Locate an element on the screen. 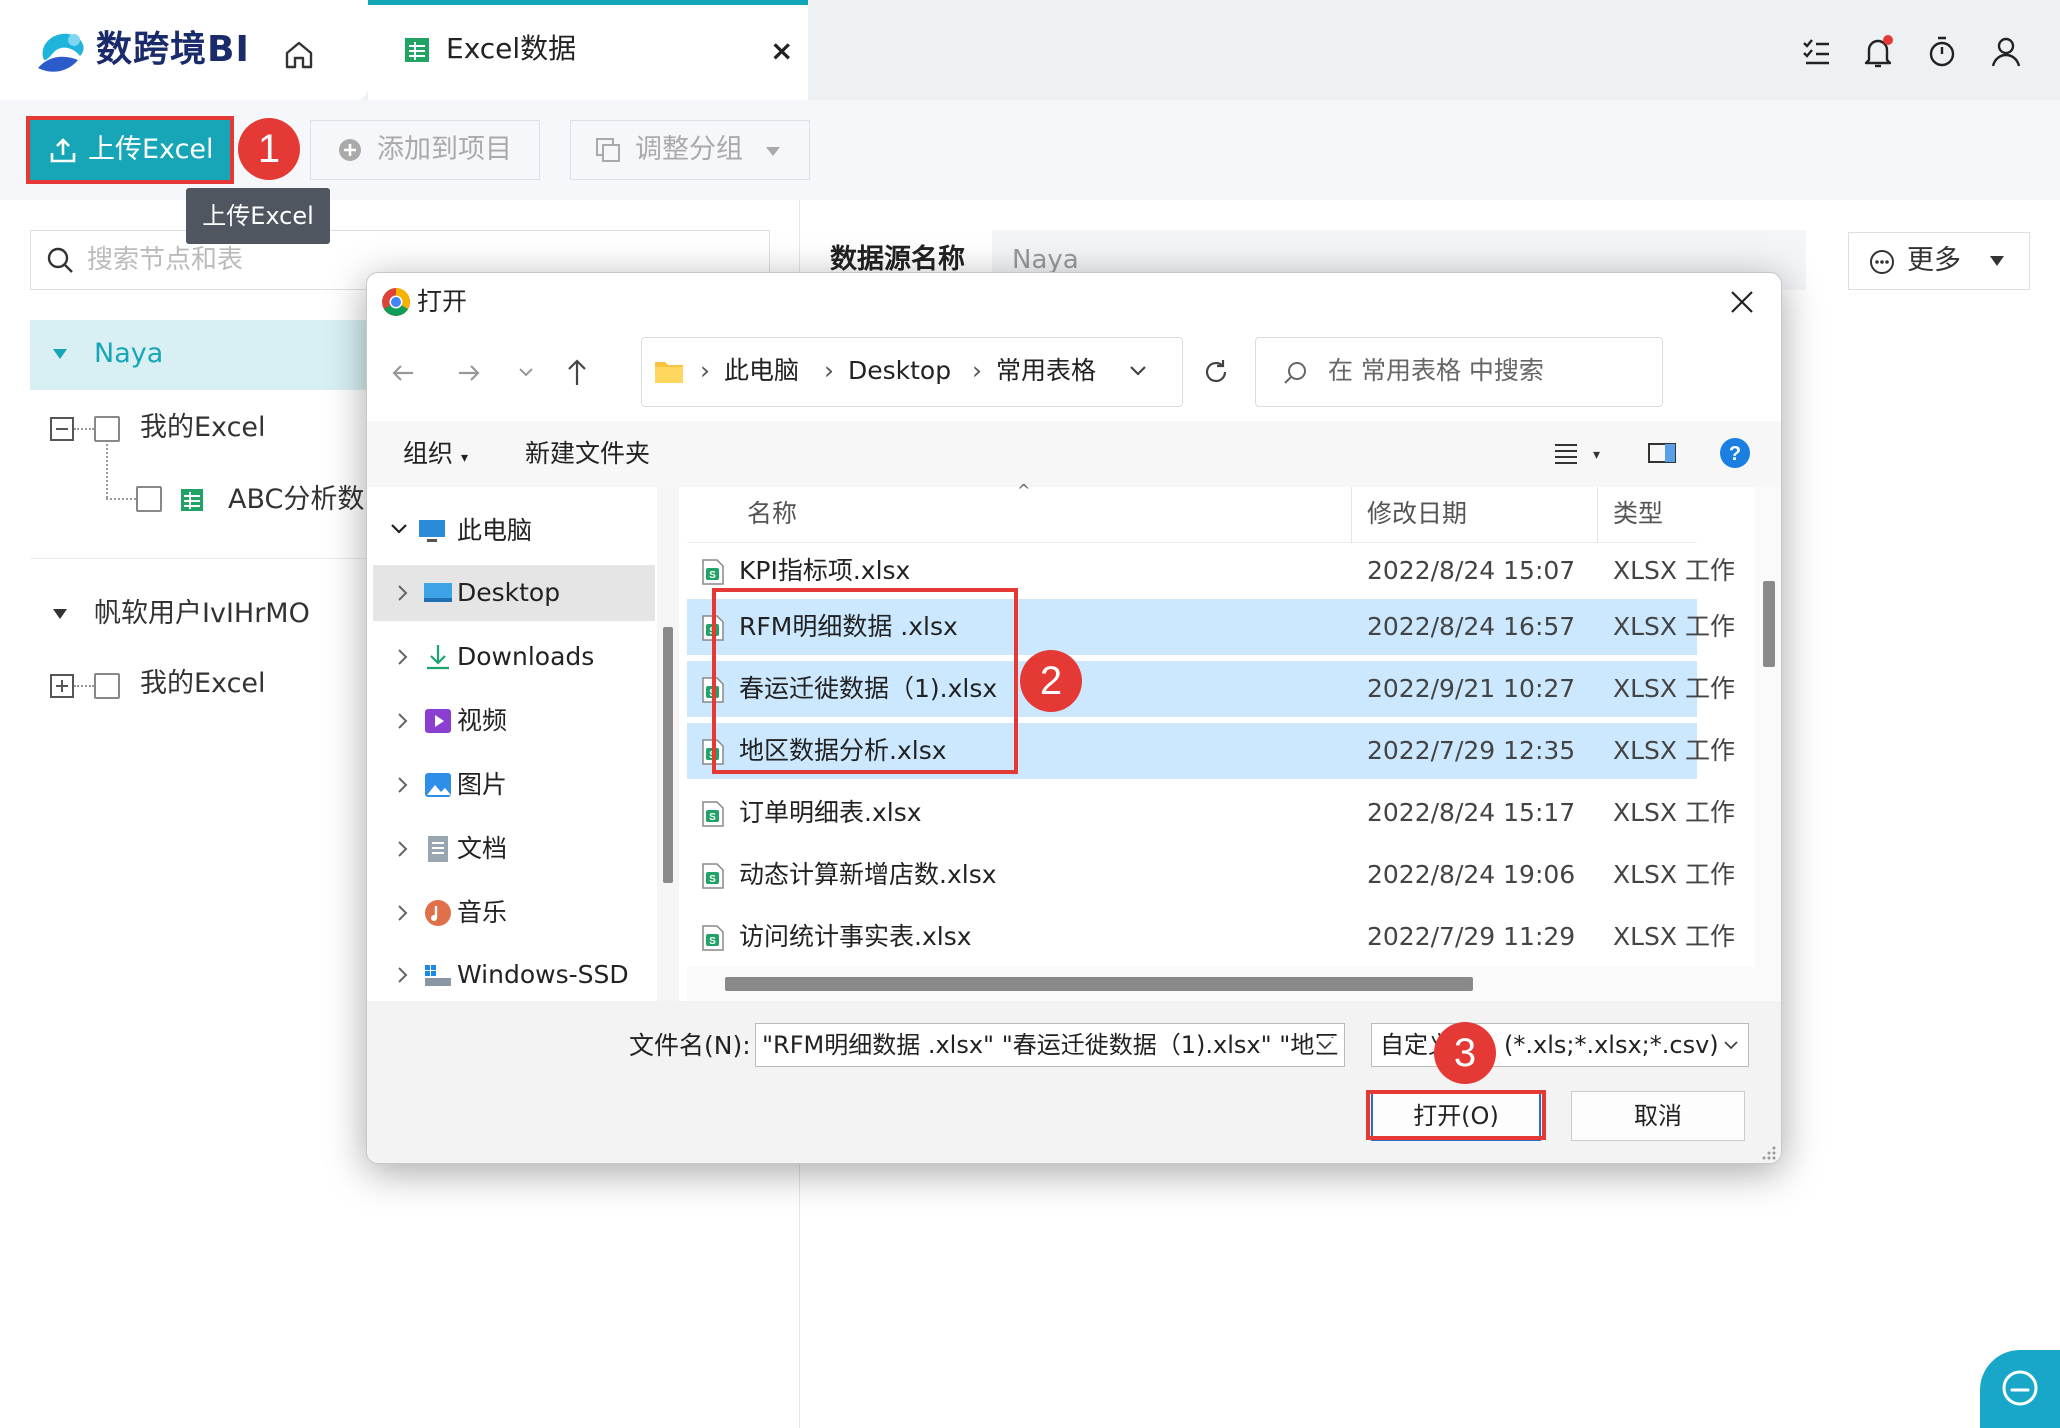  adjust-group-button: 调整分组 is located at coordinates (690, 150).